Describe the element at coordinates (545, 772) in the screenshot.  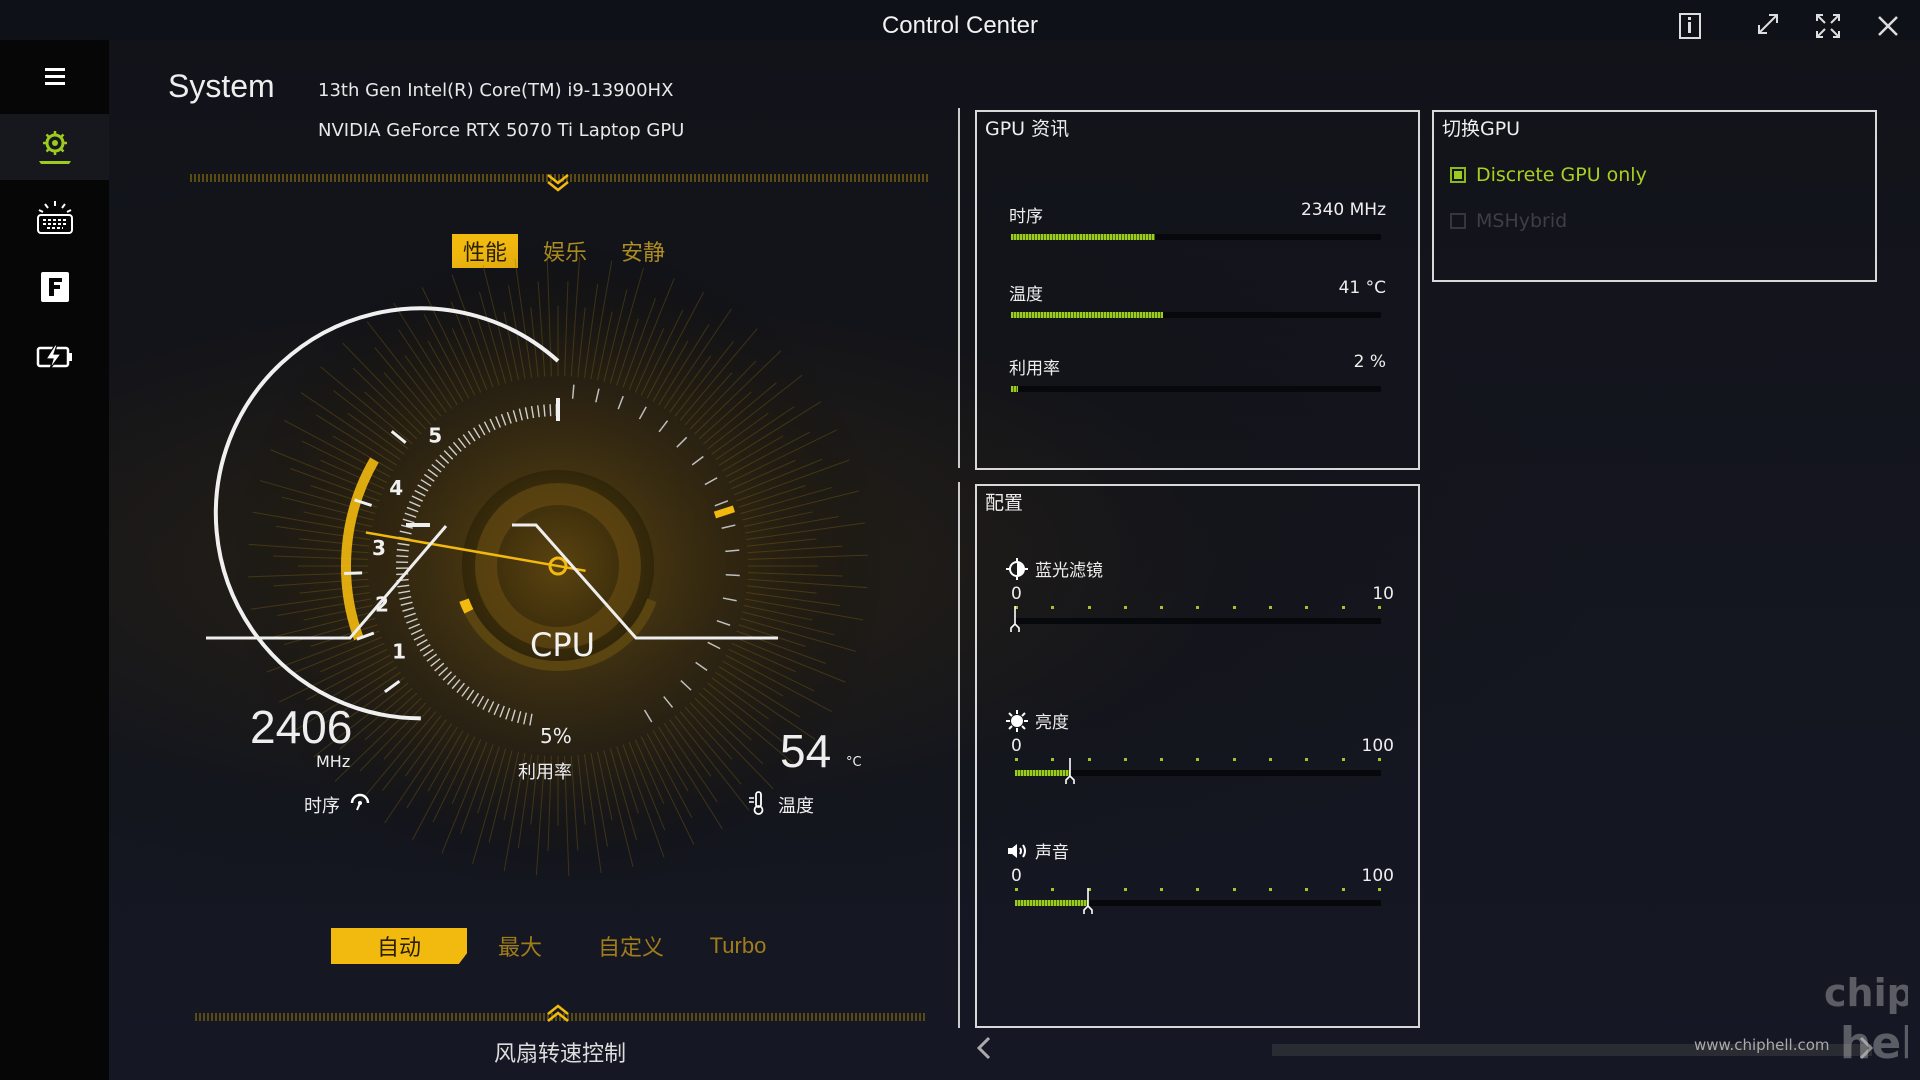
I see `cpu-usage-label: 利用率` at that location.